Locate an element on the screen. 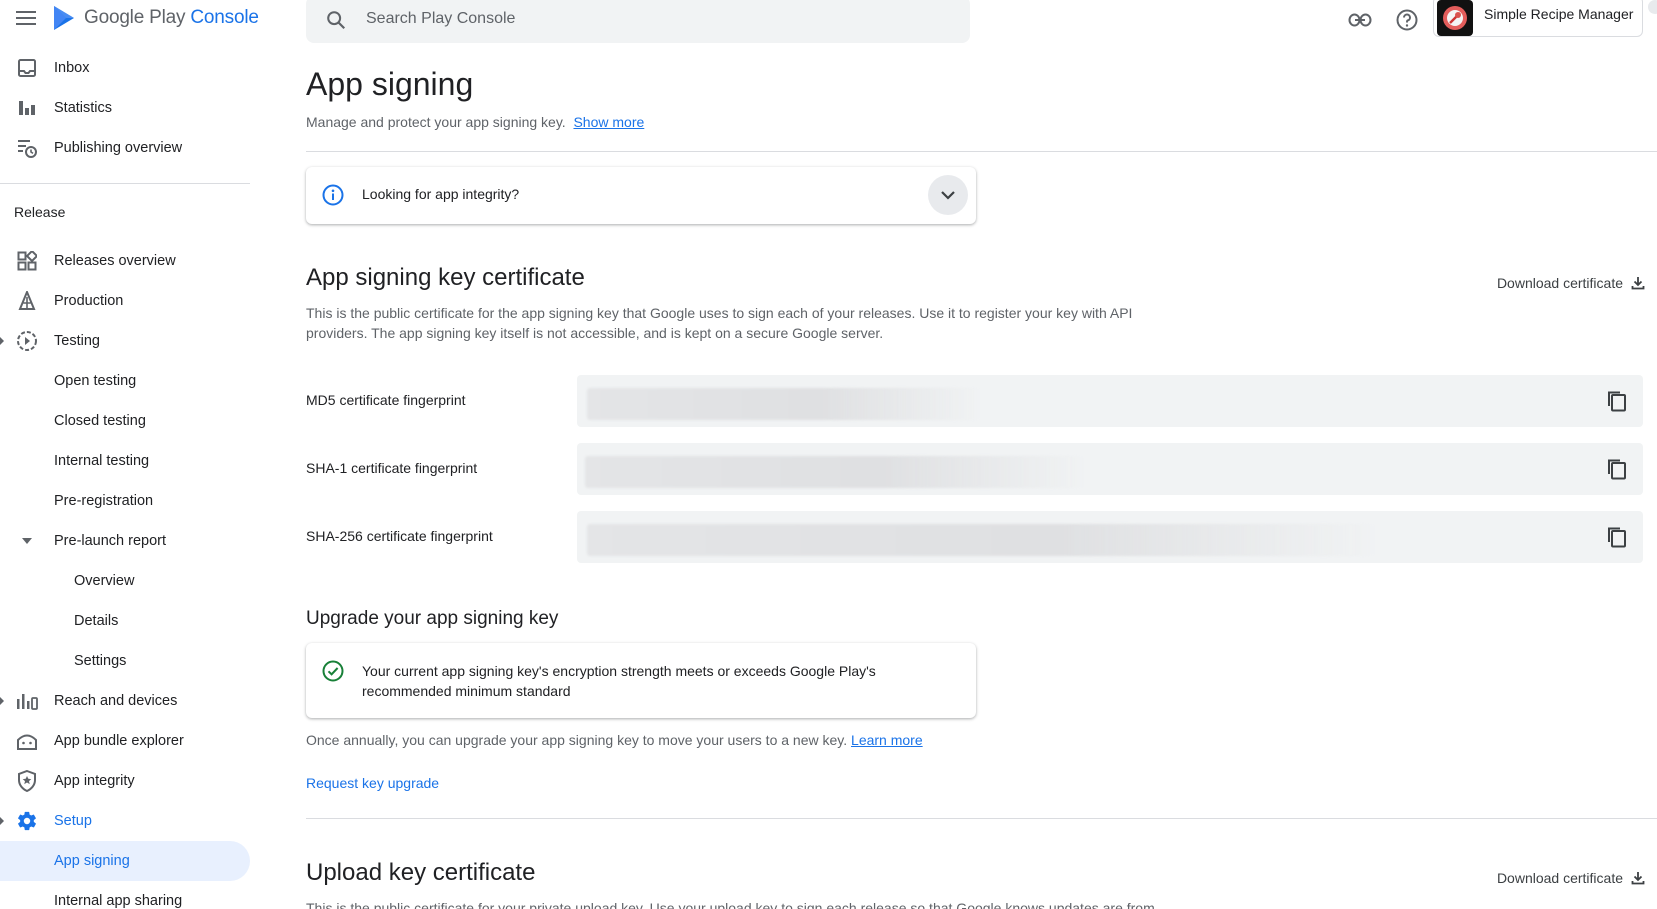 Image resolution: width=1657 pixels, height=909 pixels. show-more-link: Show more is located at coordinates (608, 122).